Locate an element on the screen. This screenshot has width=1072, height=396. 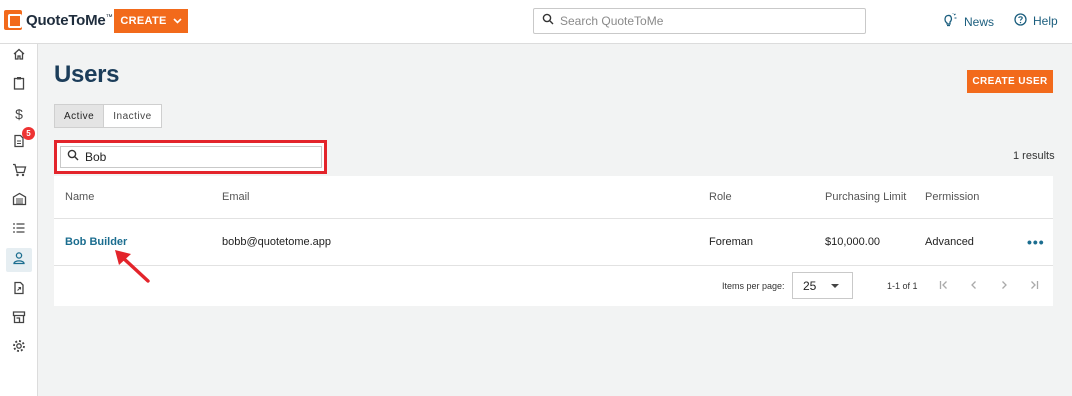
user-role-cell: Foreman is located at coordinates (731, 242).